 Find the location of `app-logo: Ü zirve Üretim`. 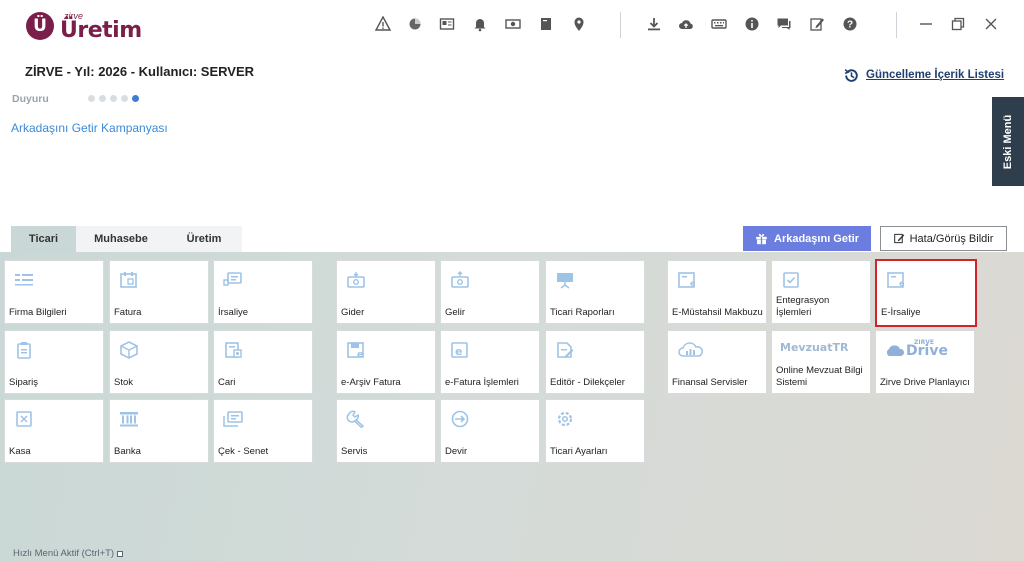

app-logo: Ü zirve Üretim is located at coordinates (91, 27).